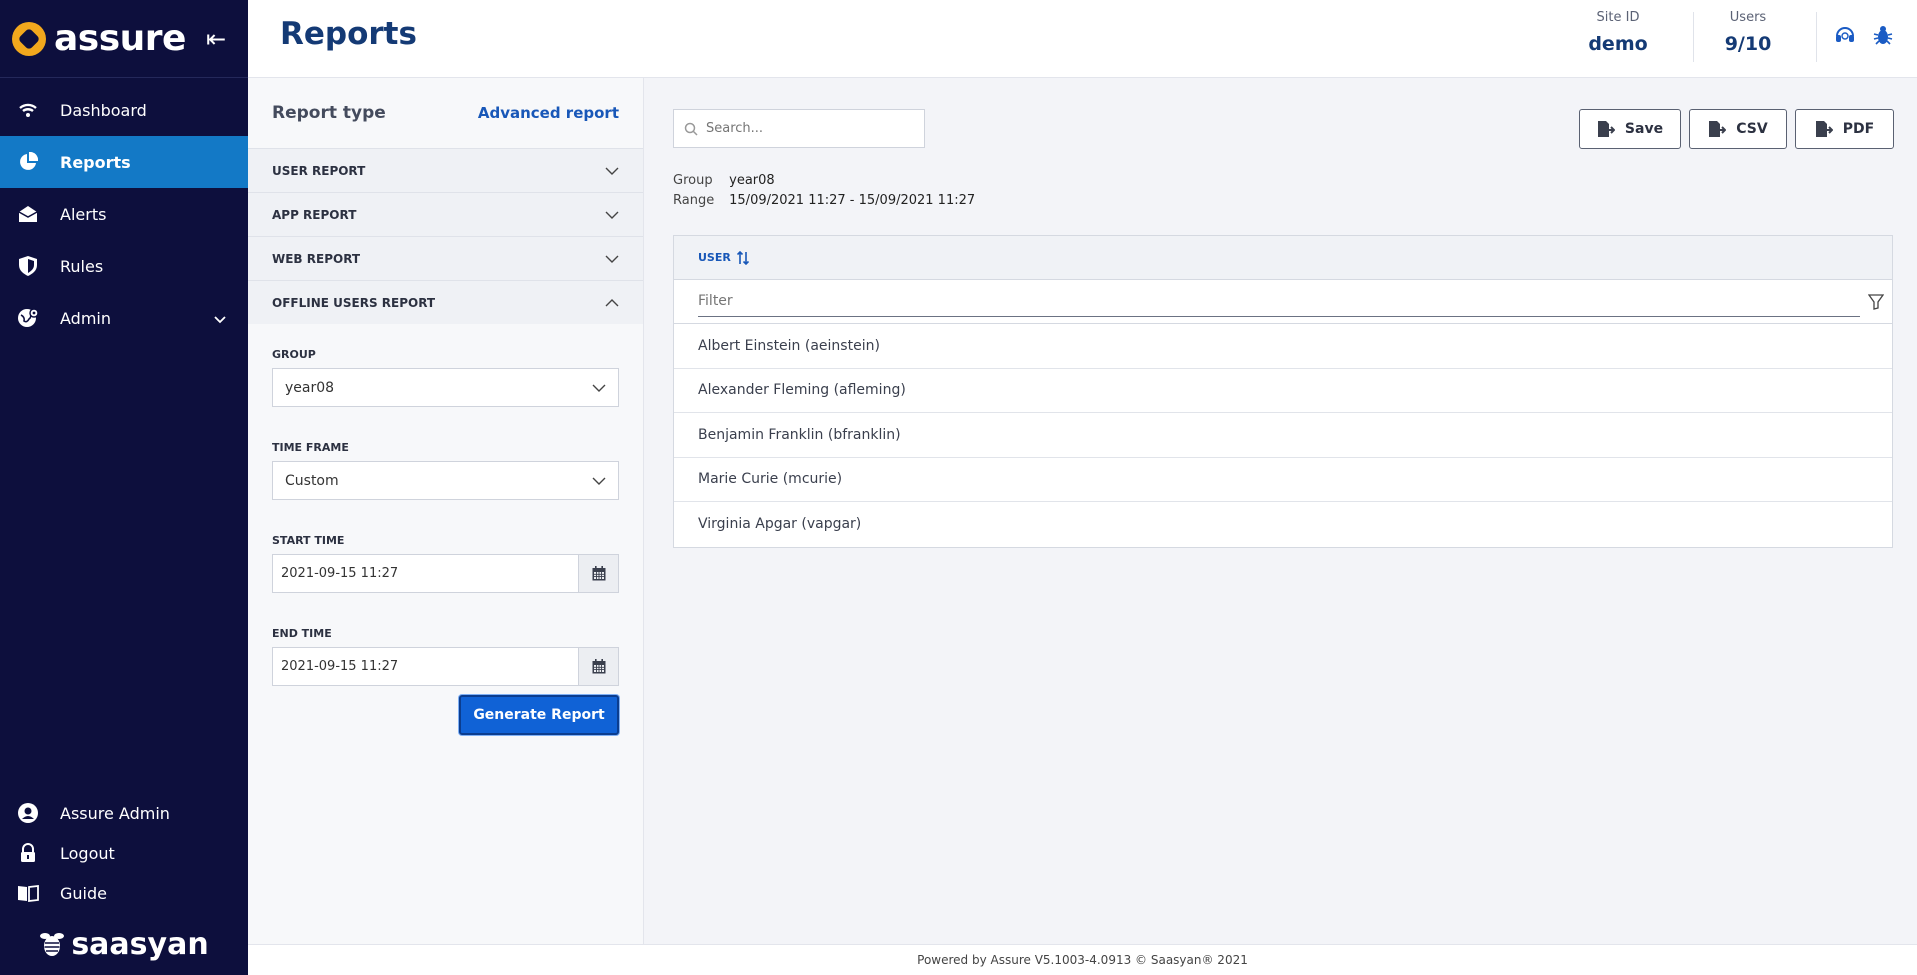 The height and width of the screenshot is (975, 1917). Describe the element at coordinates (52, 944) in the screenshot. I see `bee-icon` at that location.